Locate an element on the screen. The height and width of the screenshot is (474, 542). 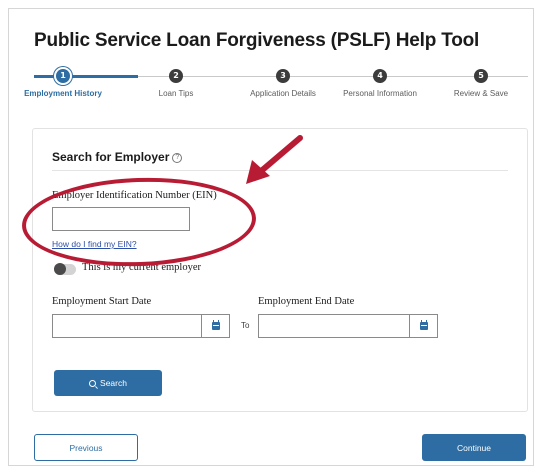
red-arrow-annotation is located at coordinates (274, 159).